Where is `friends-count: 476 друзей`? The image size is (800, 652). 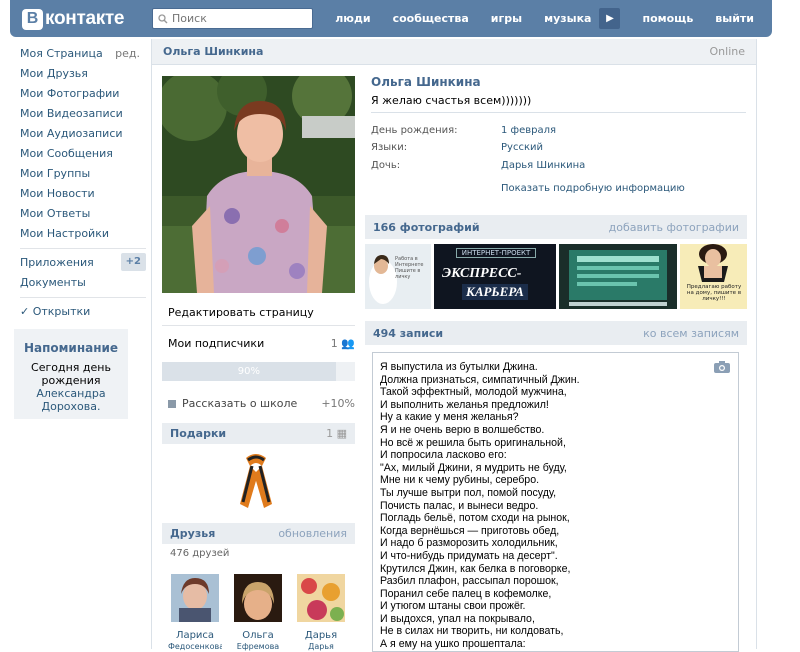
friends-count: 476 друзей is located at coordinates (200, 553).